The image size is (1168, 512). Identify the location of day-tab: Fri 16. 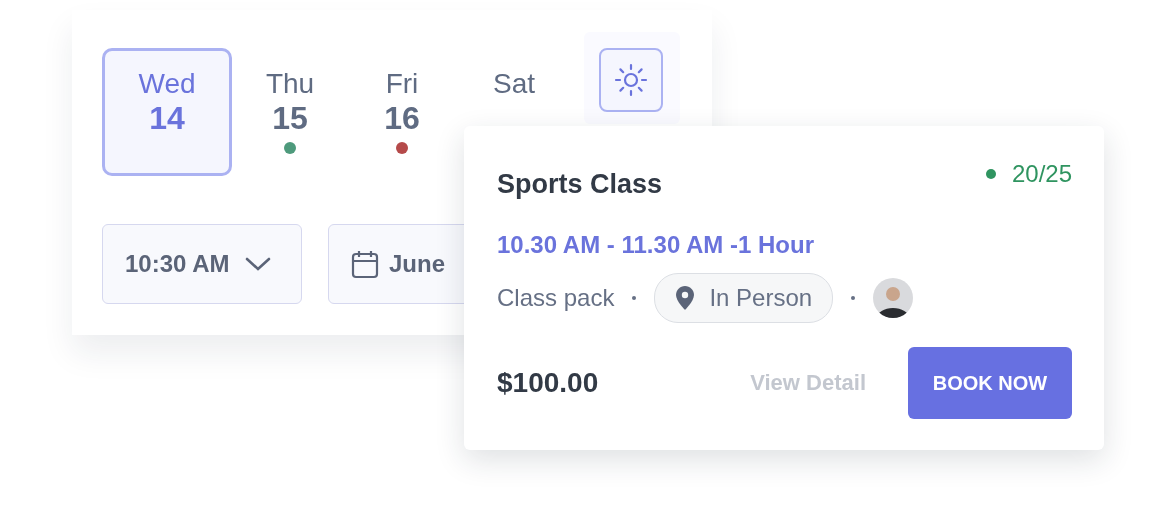
(402, 112).